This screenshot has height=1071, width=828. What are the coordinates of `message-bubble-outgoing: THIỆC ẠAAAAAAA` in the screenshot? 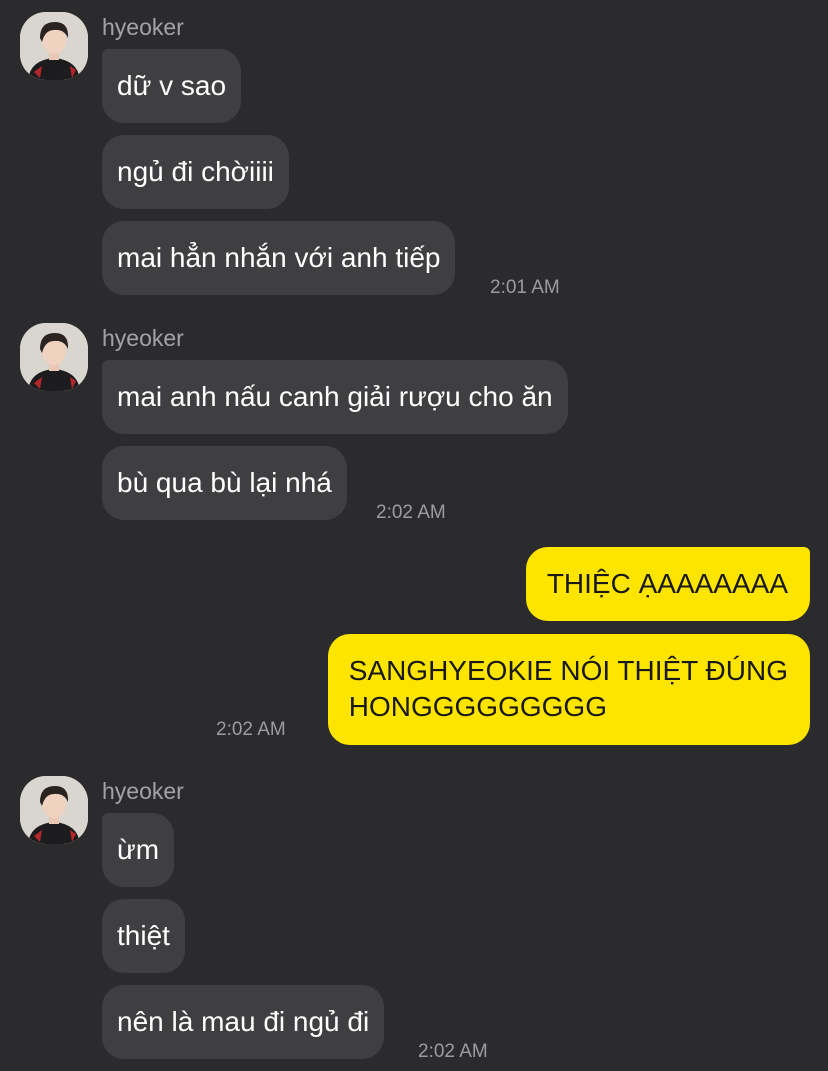 It's located at (667, 584).